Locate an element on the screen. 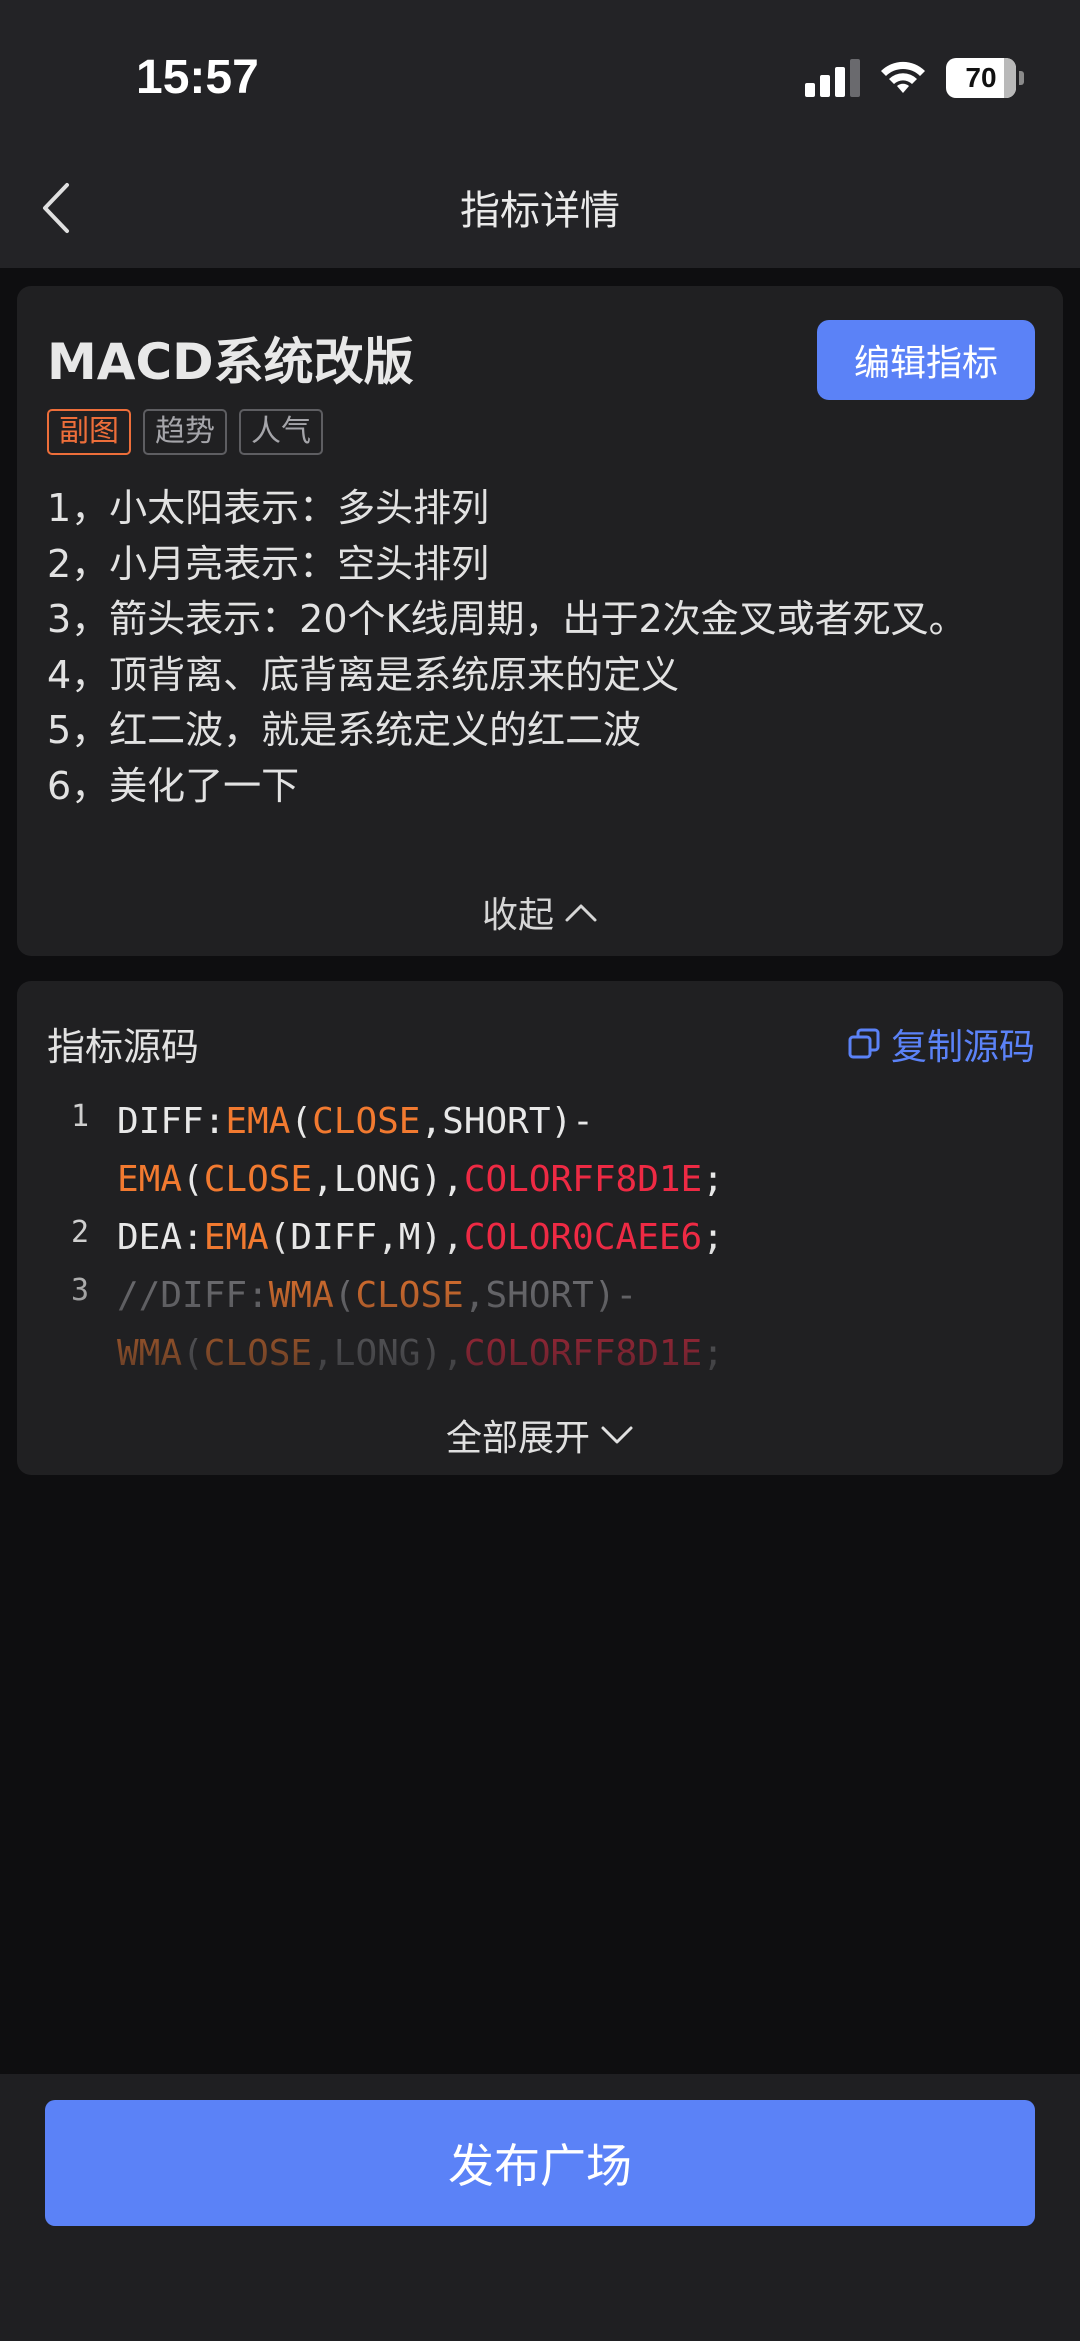 The image size is (1080, 2341). publish-button: 发布广场 is located at coordinates (540, 2163).